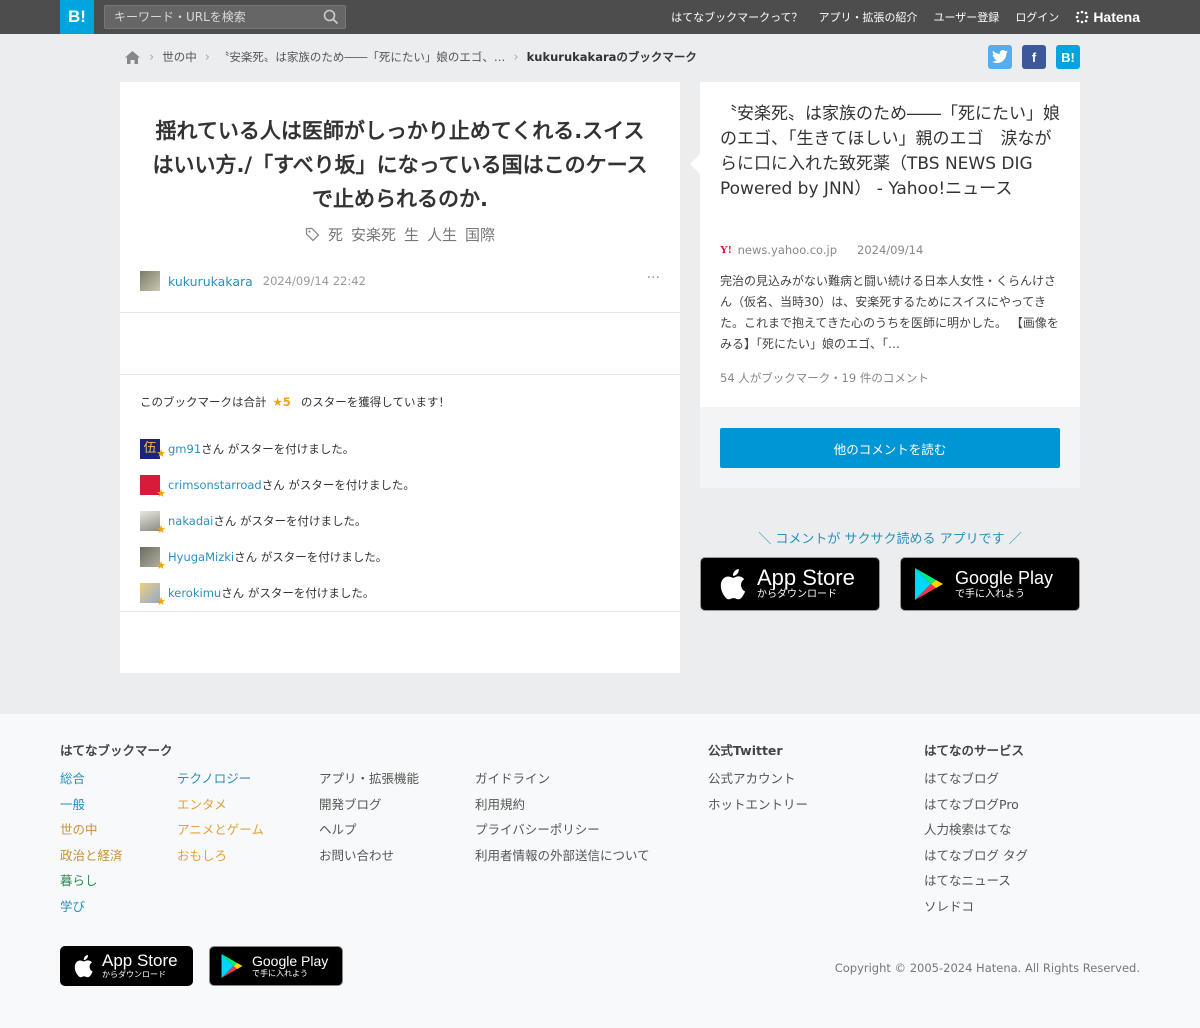 This screenshot has width=1200, height=1028. What do you see at coordinates (91, 856) in the screenshot?
I see `footer-link: 政治と経済` at bounding box center [91, 856].